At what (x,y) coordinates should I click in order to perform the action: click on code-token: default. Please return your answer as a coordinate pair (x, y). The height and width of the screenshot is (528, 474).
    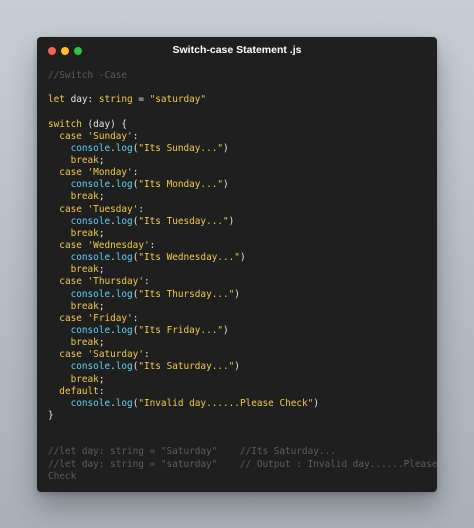
    Looking at the image, I should click on (79, 391).